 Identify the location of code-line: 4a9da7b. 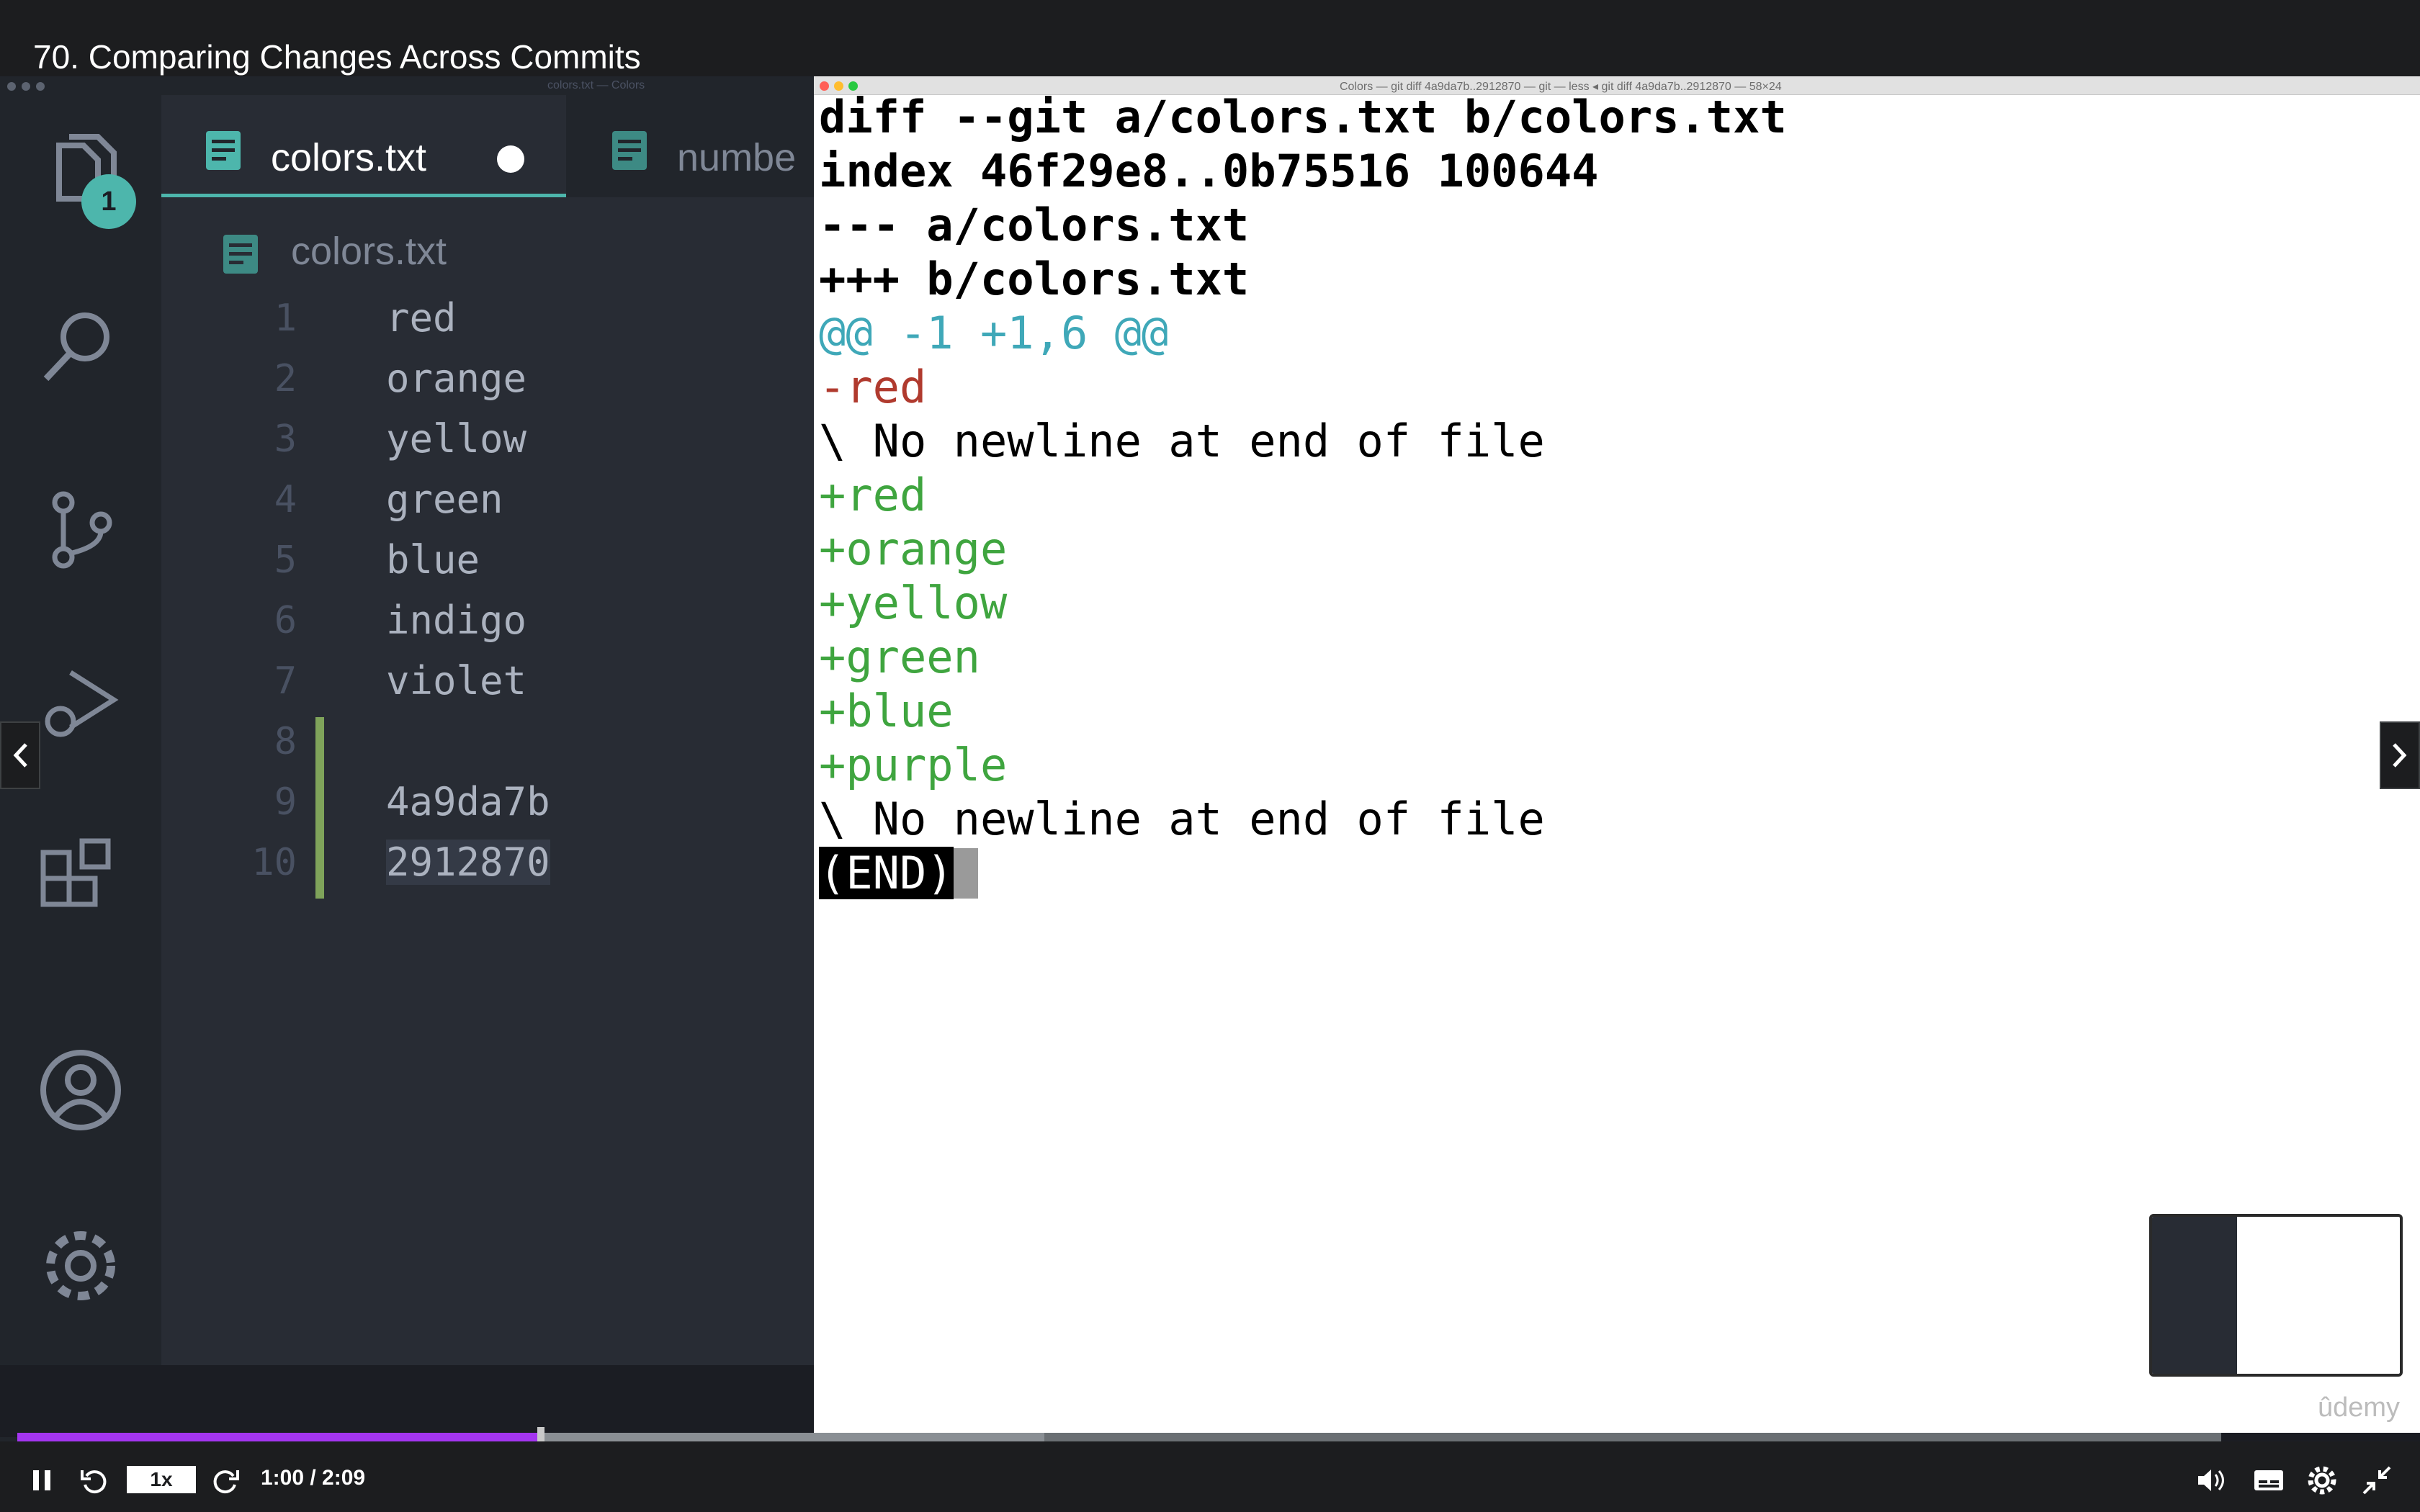
(468, 801).